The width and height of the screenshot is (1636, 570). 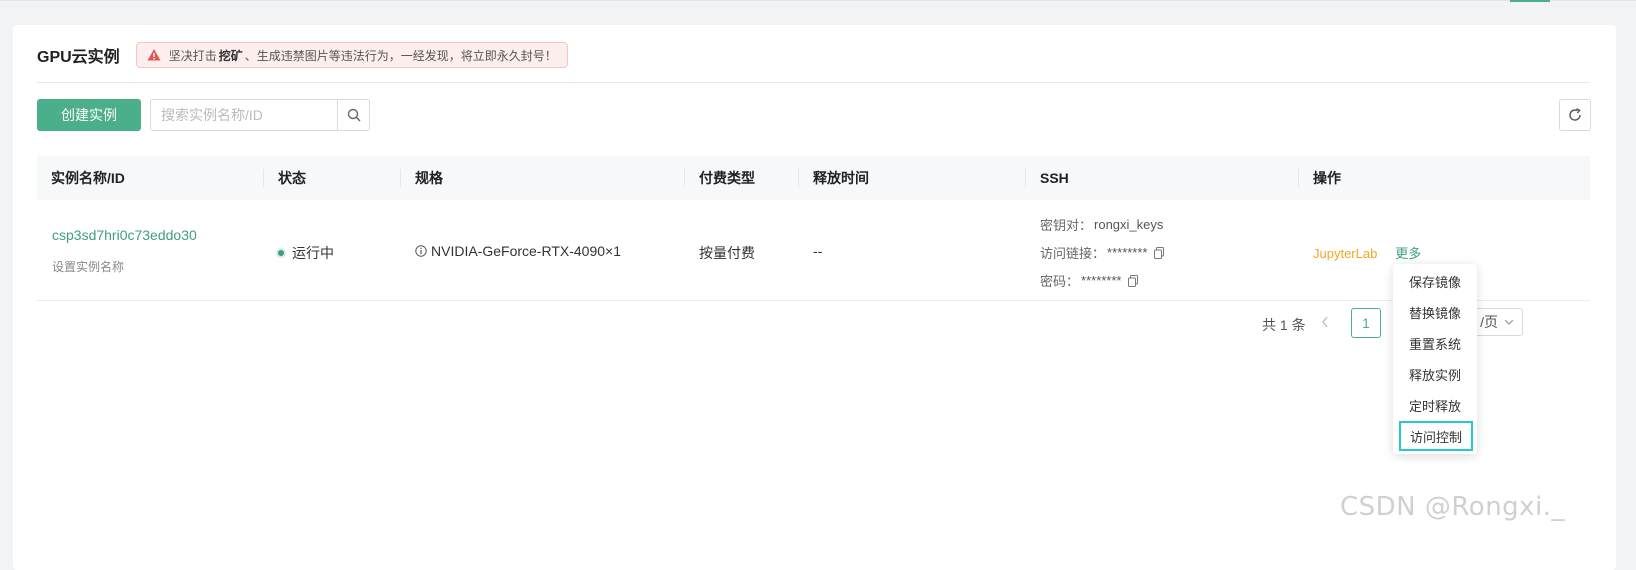 What do you see at coordinates (192, 55) in the screenshot?
I see `notice-prefix: 坚决打击` at bounding box center [192, 55].